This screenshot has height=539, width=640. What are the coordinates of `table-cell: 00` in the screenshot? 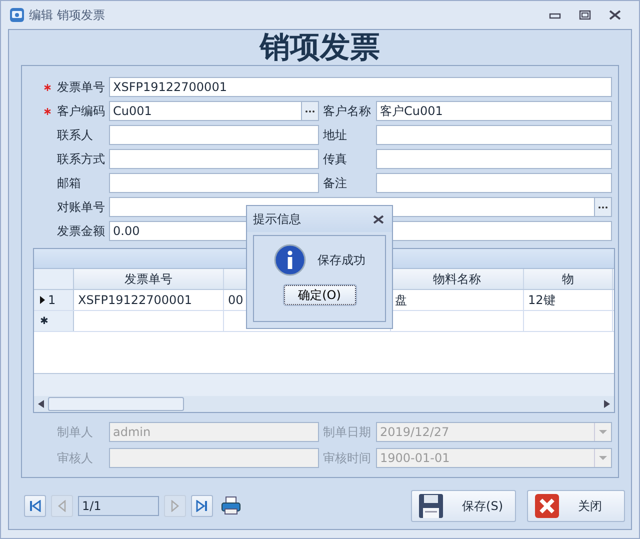 It's located at (236, 300).